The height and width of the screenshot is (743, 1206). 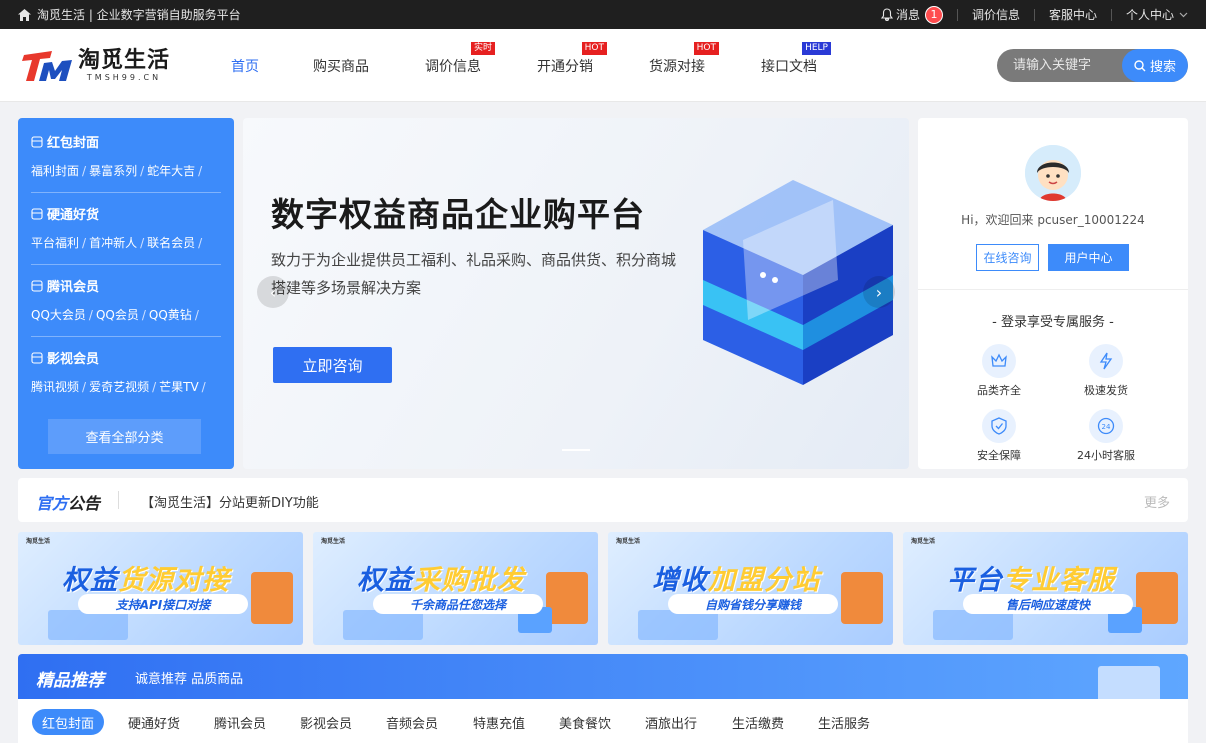 What do you see at coordinates (453, 67) in the screenshot?
I see `nav-label: 调价信息` at bounding box center [453, 67].